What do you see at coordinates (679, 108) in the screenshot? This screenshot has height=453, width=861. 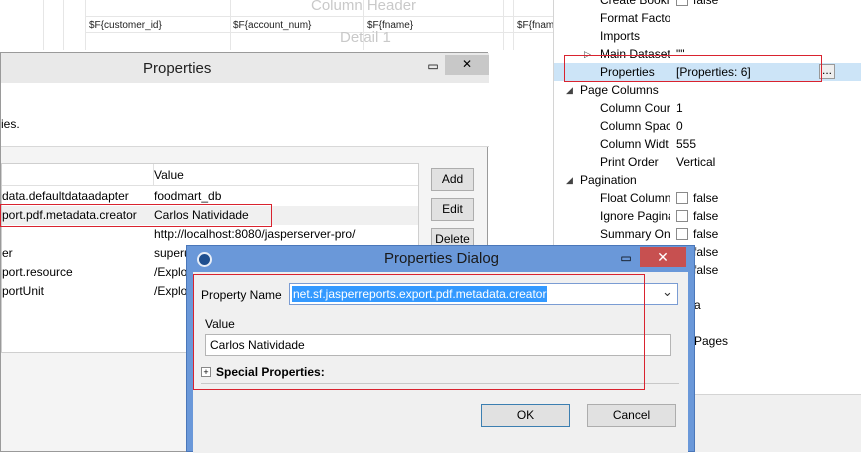 I see `property-value: 1` at bounding box center [679, 108].